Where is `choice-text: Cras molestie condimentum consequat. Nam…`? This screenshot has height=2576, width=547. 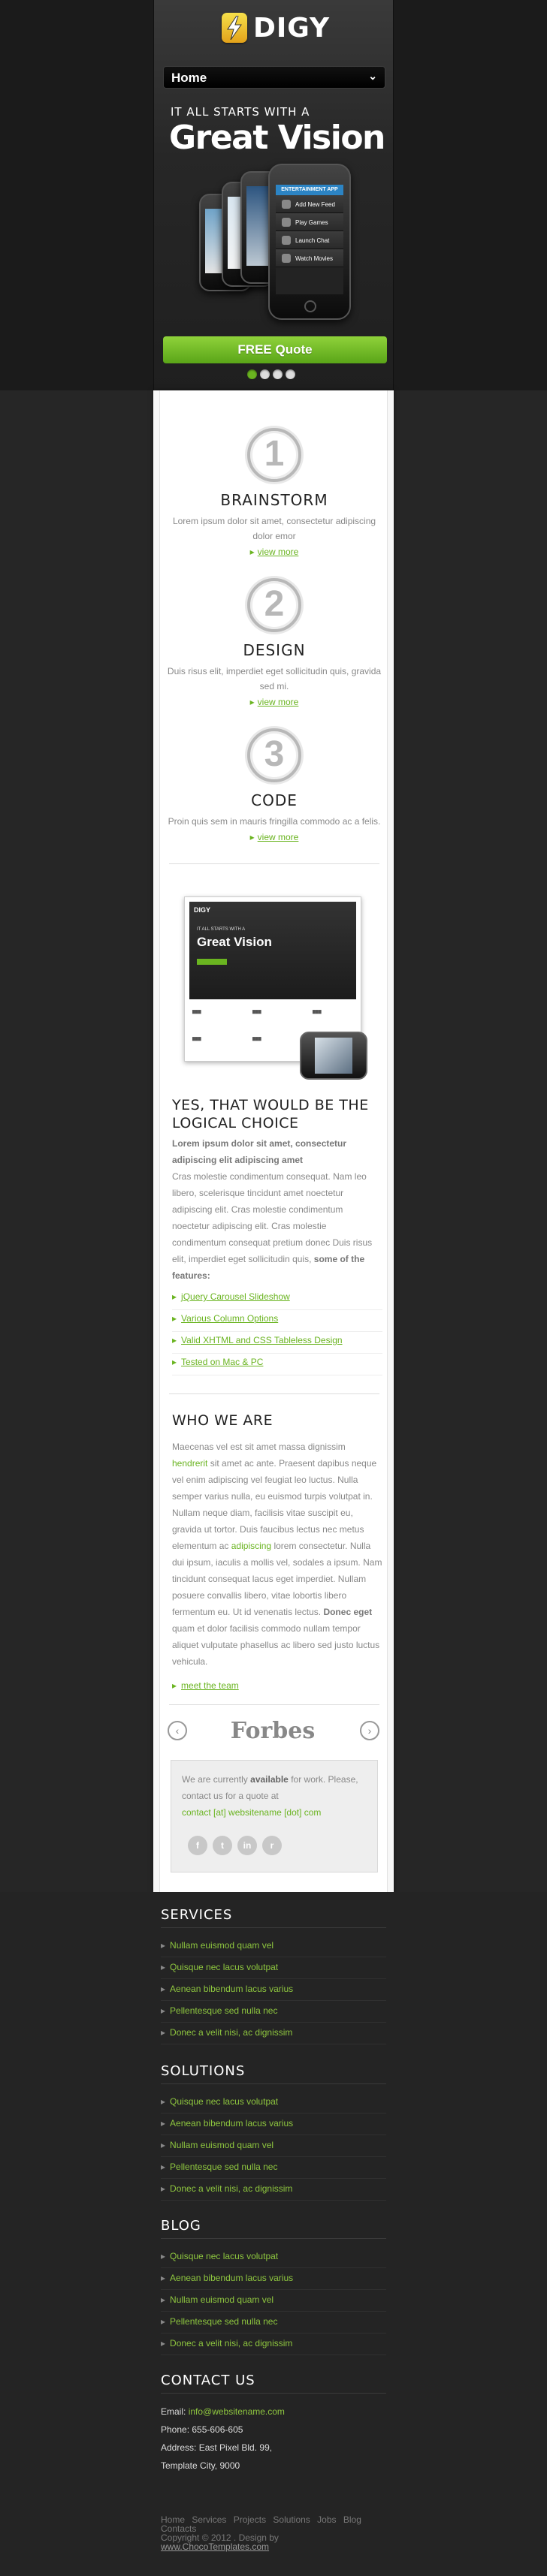
choice-text: Cras molestie condimentum consequat. Nam… is located at coordinates (272, 1217).